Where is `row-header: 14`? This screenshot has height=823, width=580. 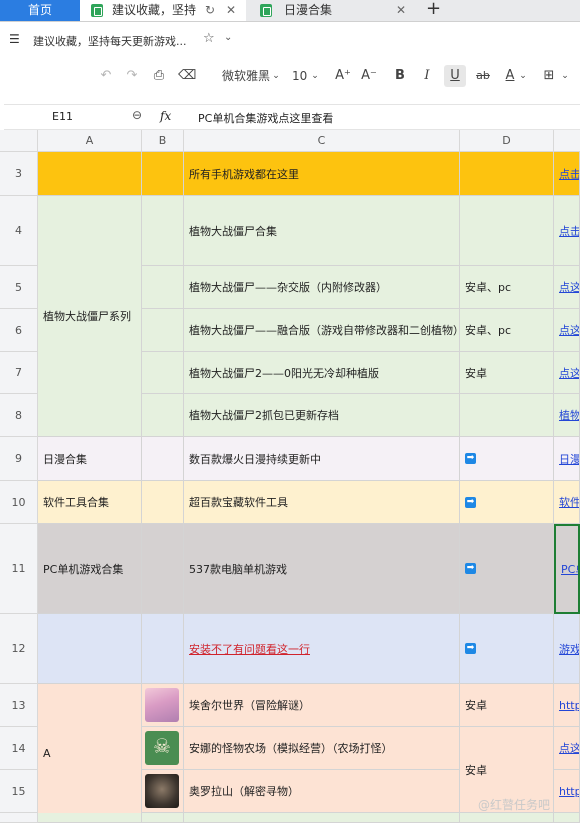
row-header: 14 is located at coordinates (19, 748).